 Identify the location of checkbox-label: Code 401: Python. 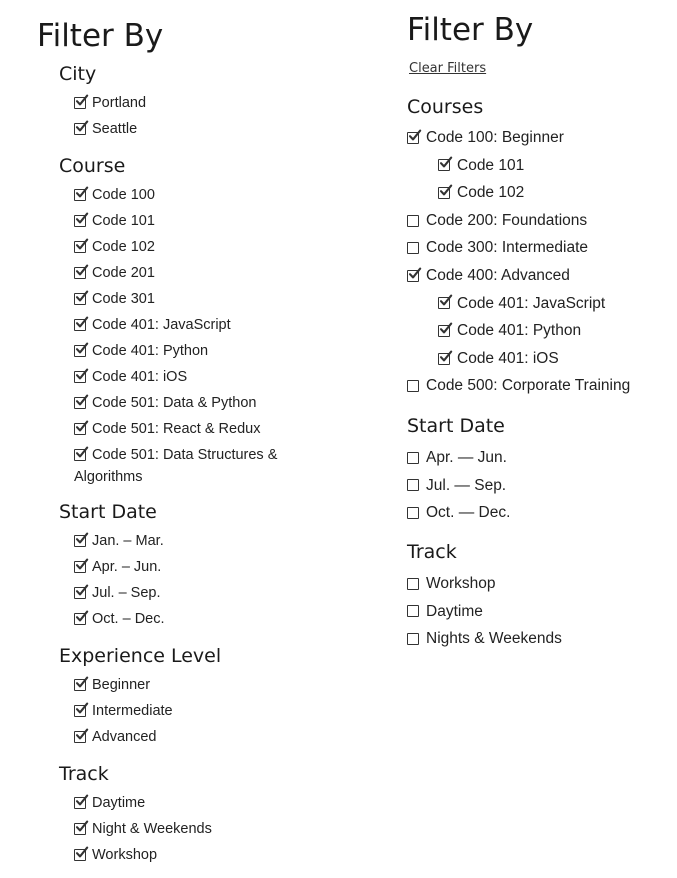
(519, 331).